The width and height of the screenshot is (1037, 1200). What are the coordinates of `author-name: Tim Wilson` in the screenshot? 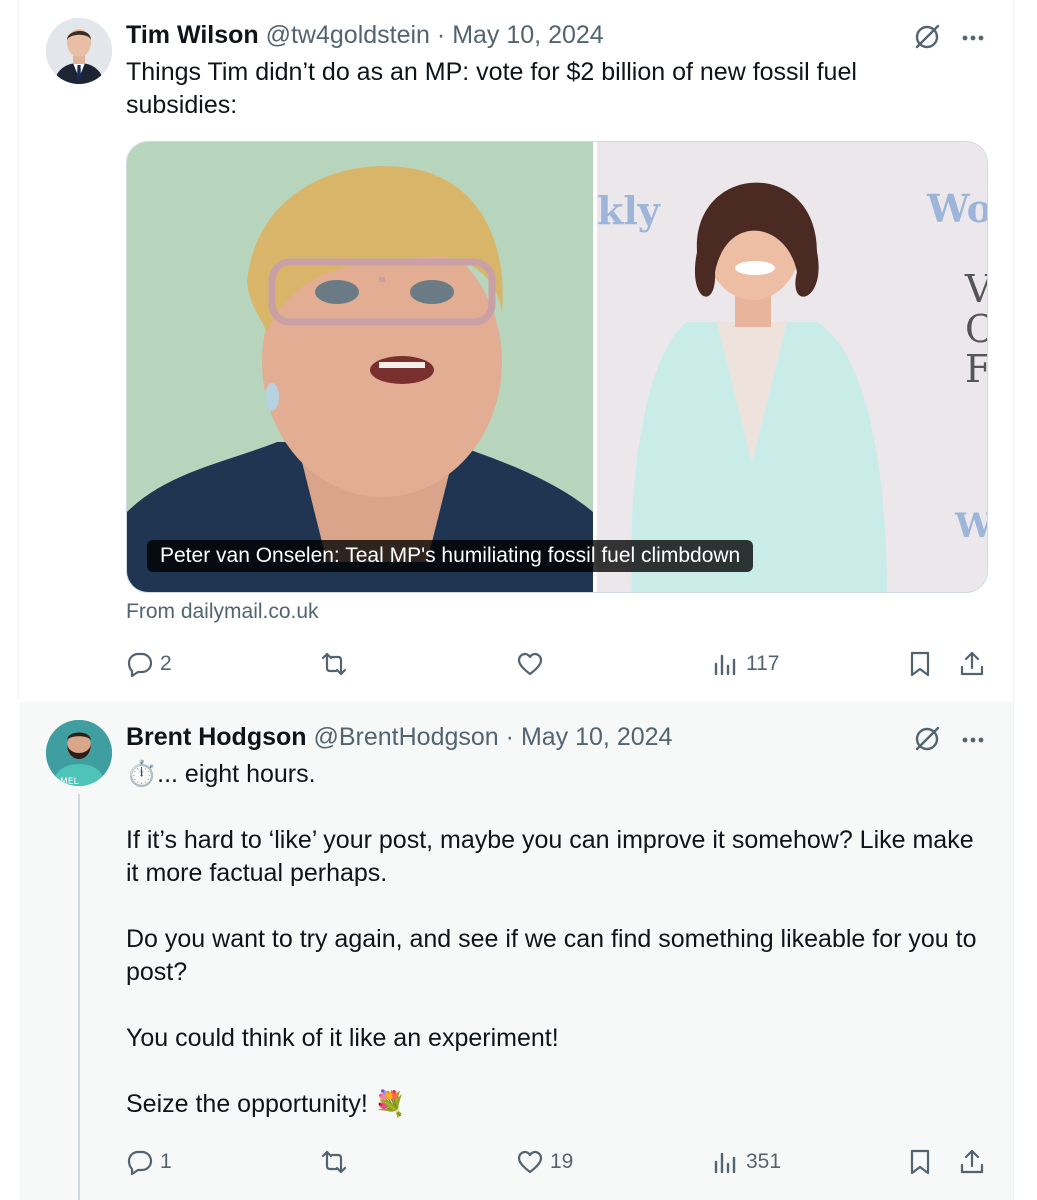 It's located at (192, 35).